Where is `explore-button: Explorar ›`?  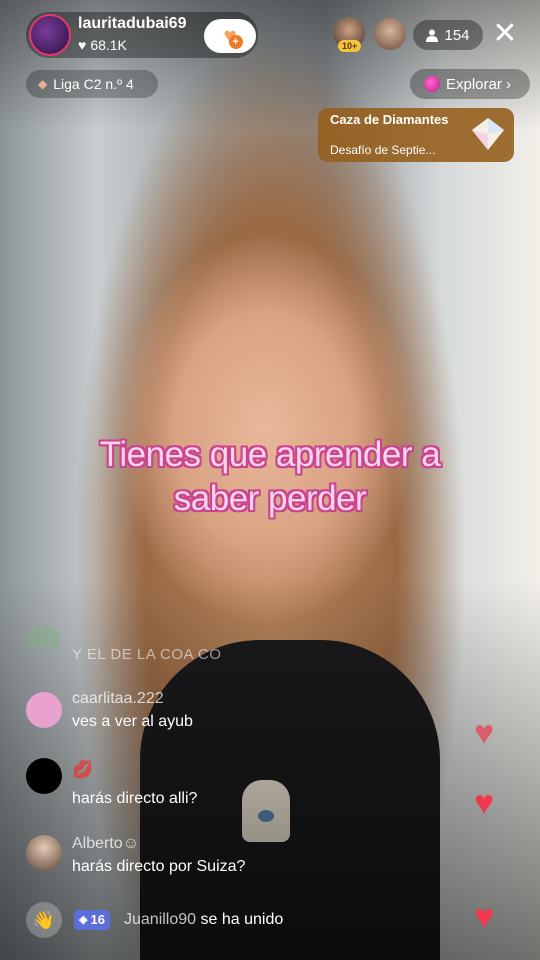
explore-button: Explorar › is located at coordinates (470, 84).